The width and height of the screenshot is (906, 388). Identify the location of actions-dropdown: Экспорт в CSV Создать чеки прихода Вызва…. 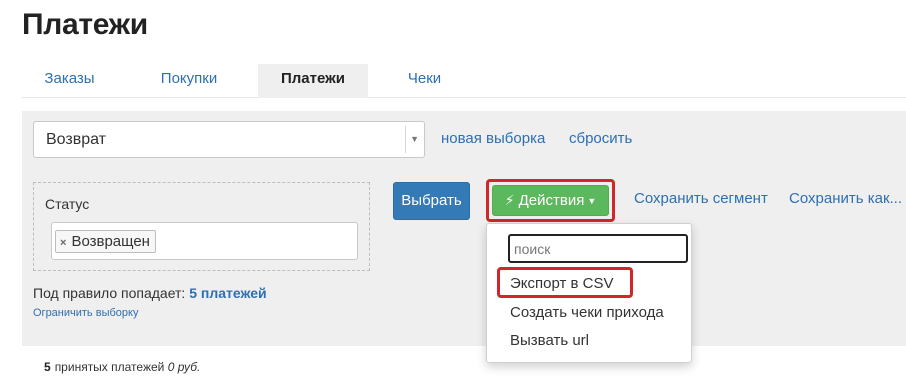
(589, 293).